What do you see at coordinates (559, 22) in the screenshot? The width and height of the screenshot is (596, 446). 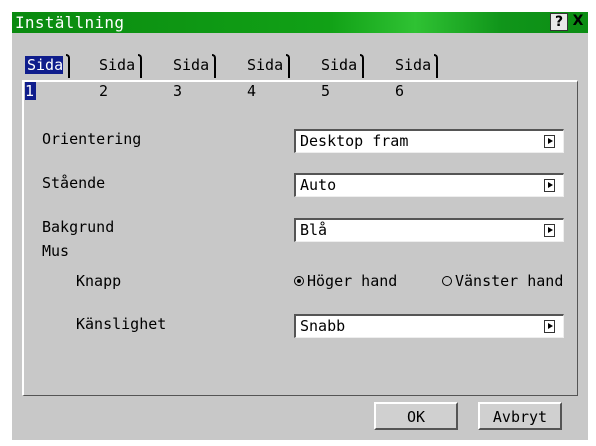 I see `help-button: ?` at bounding box center [559, 22].